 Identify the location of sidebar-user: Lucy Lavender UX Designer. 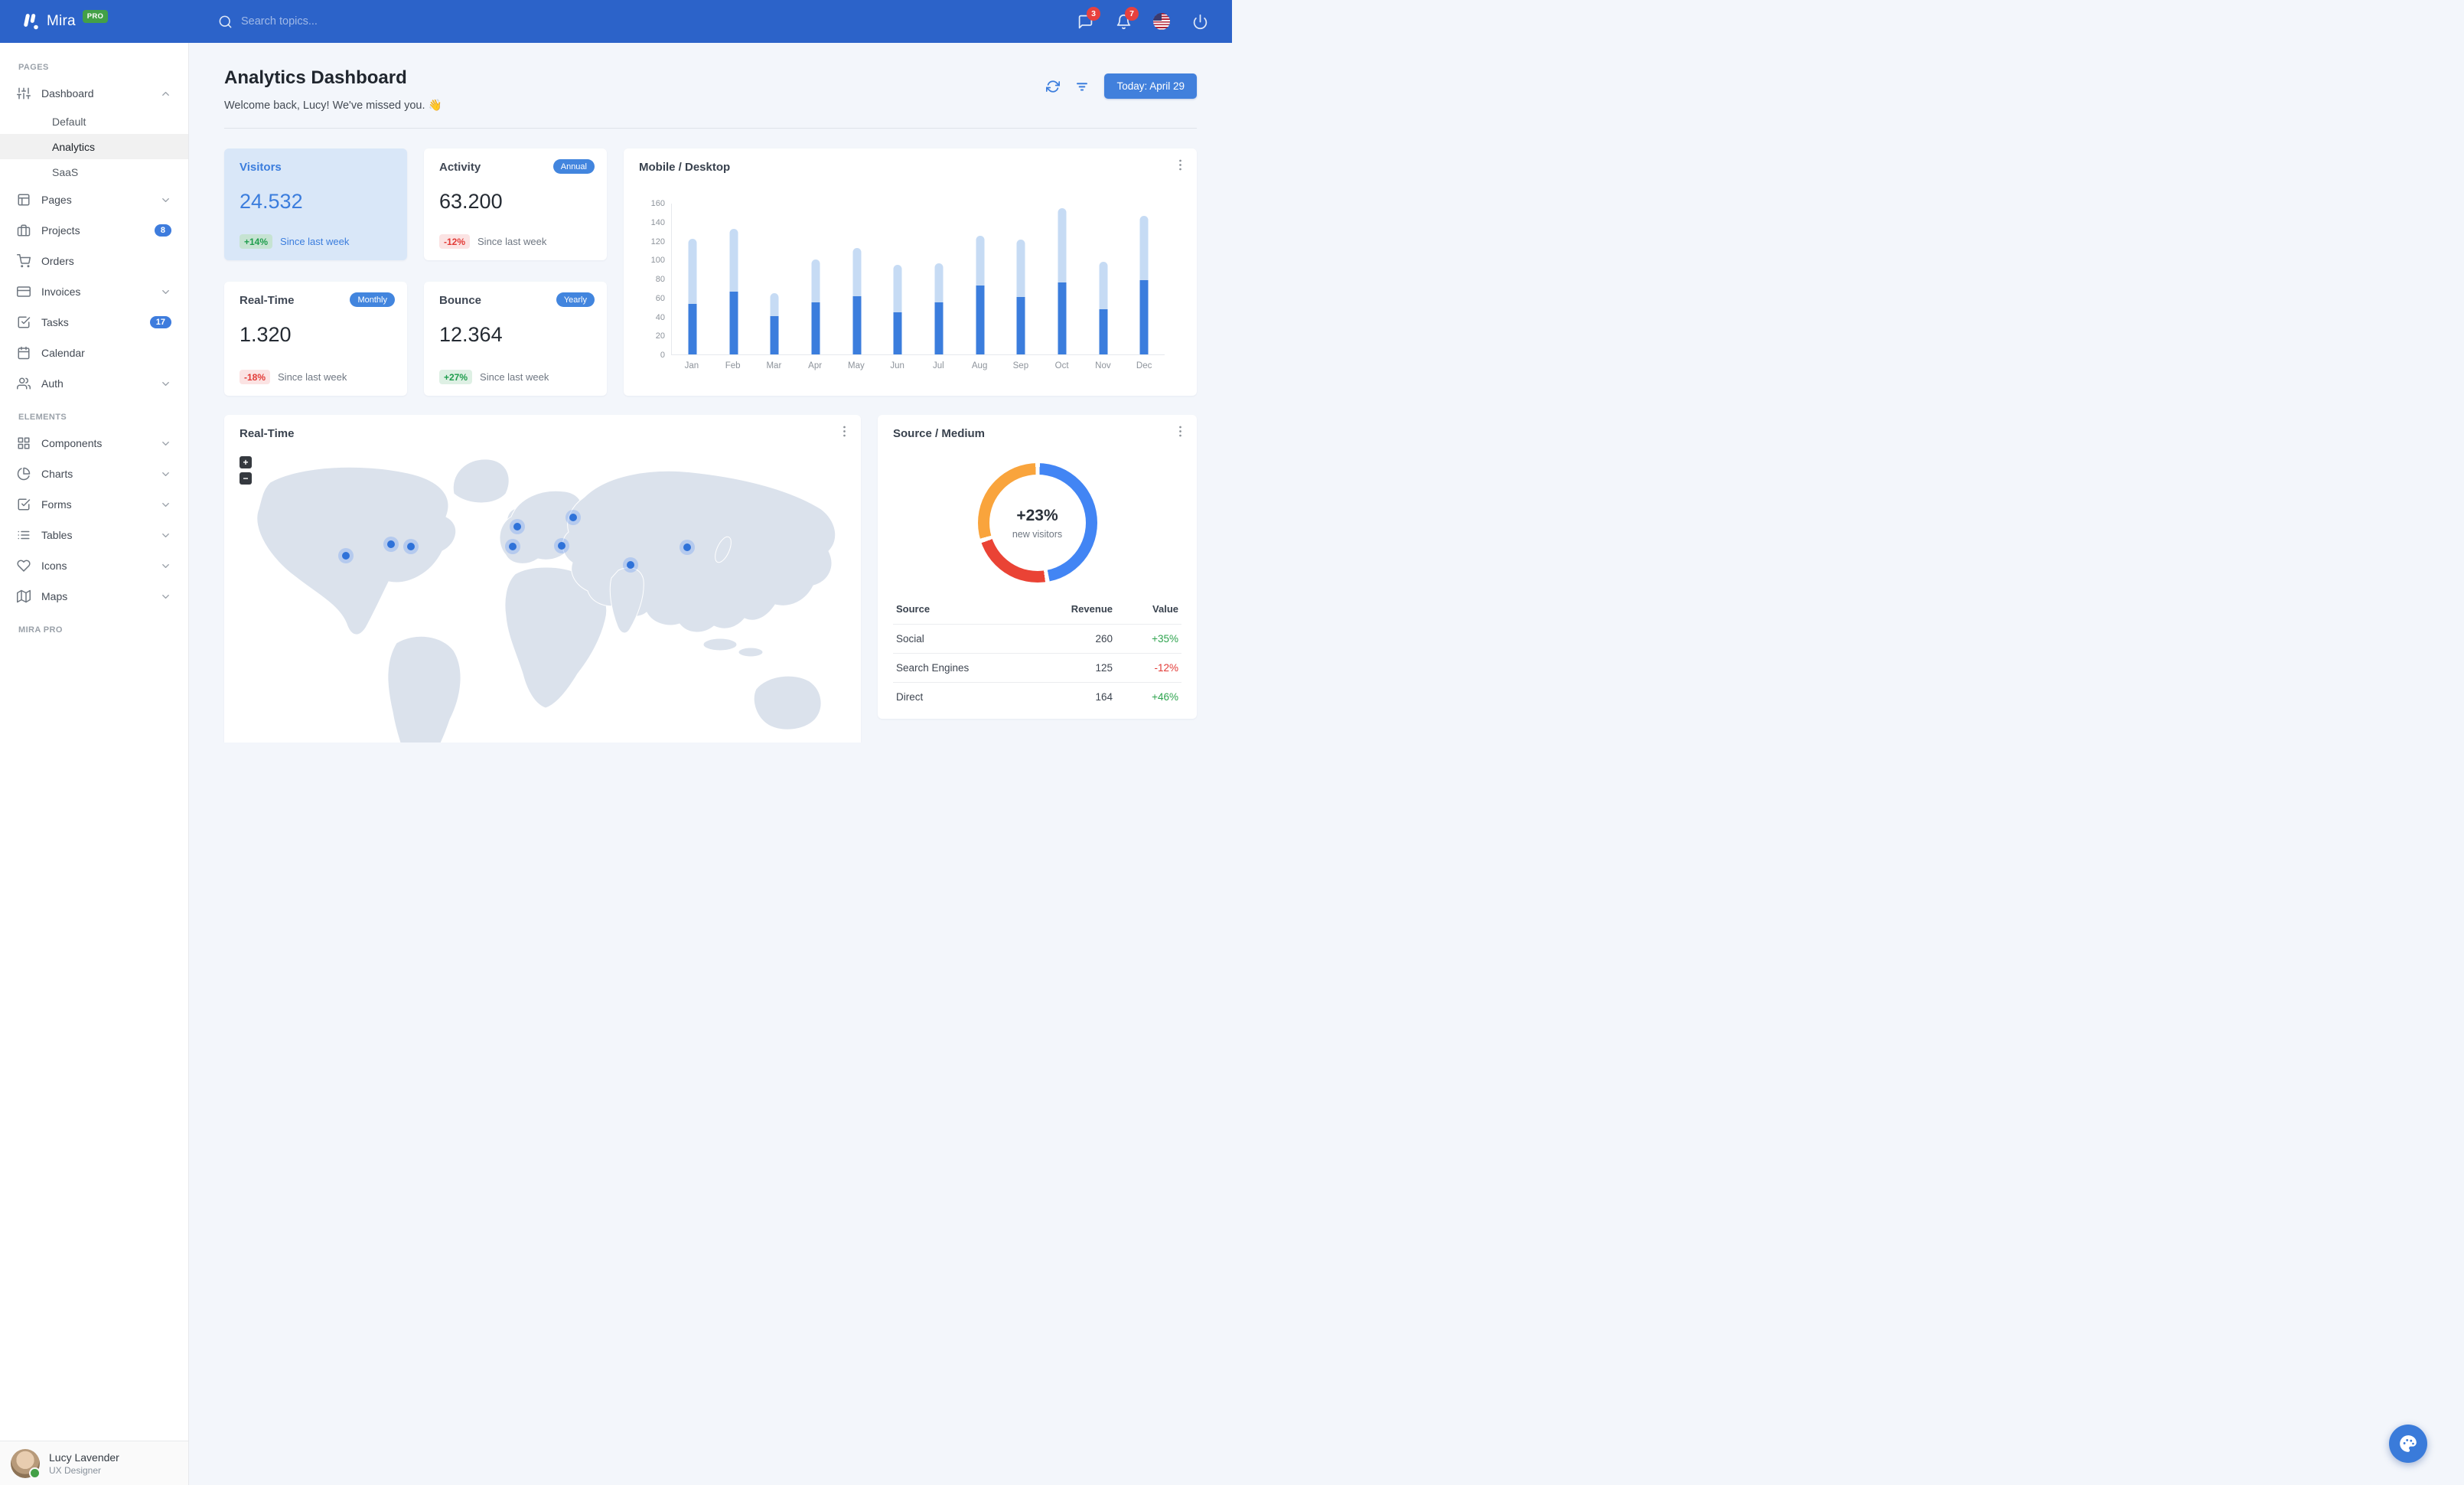
(94, 1463).